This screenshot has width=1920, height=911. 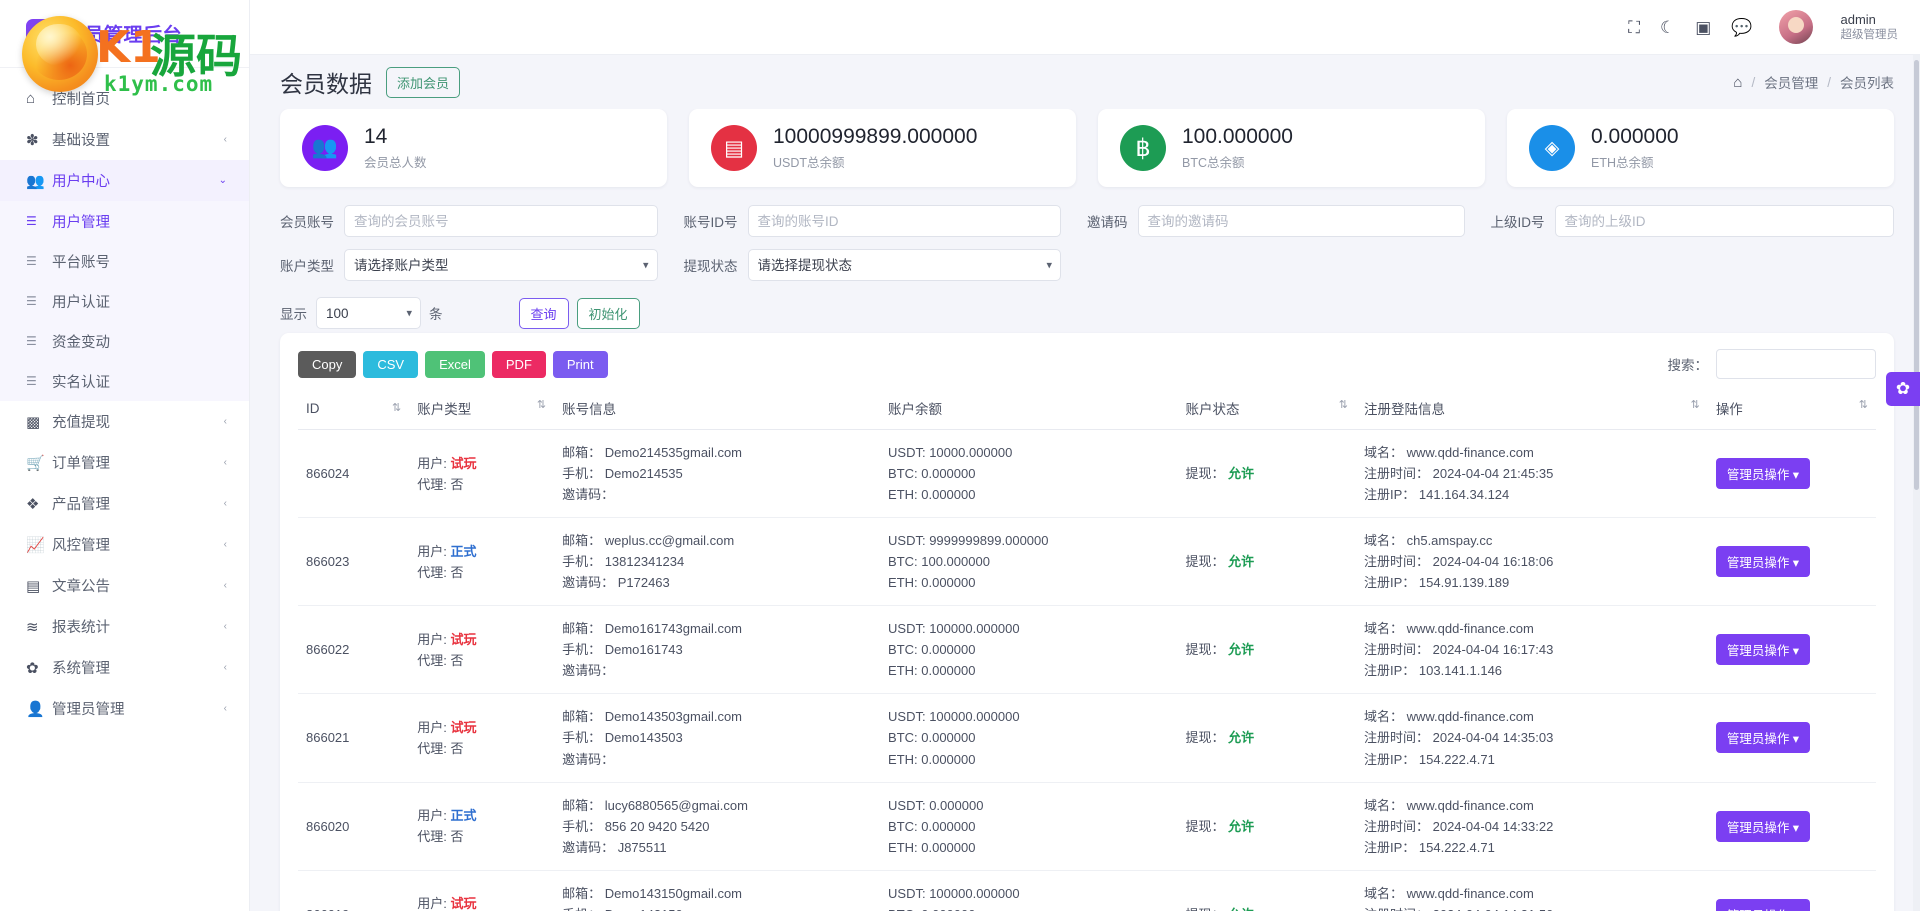 I want to click on sidebar-item-admin-manage: 👤 管理员管理 ‹, so click(x=124, y=708).